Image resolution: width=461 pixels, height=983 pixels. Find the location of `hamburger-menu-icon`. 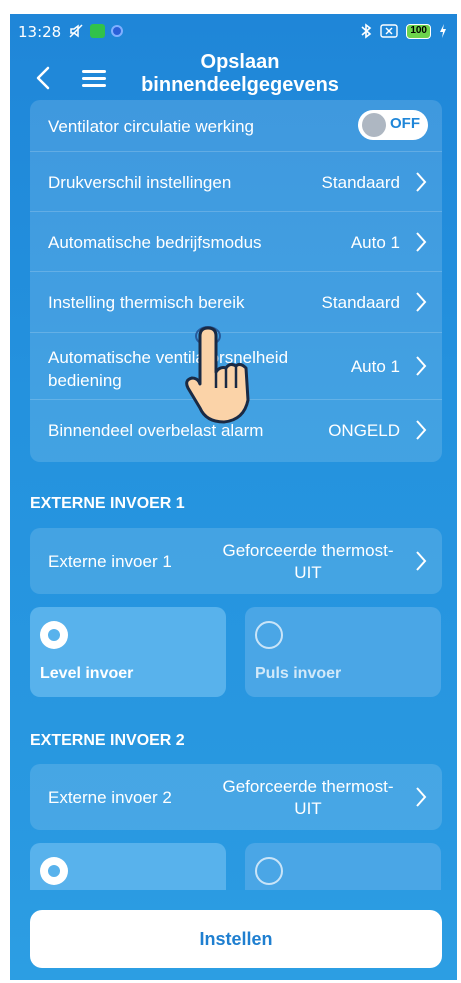

hamburger-menu-icon is located at coordinates (97, 81).